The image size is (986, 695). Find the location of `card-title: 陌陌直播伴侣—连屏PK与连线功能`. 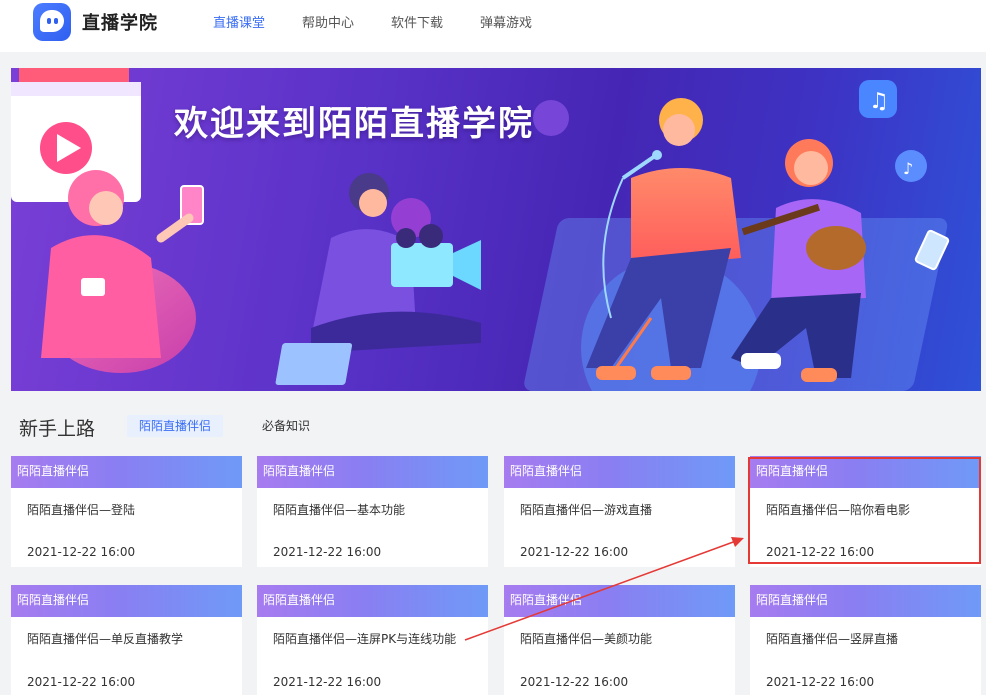

card-title: 陌陌直播伴侣—连屏PK与连线功能 is located at coordinates (375, 639).